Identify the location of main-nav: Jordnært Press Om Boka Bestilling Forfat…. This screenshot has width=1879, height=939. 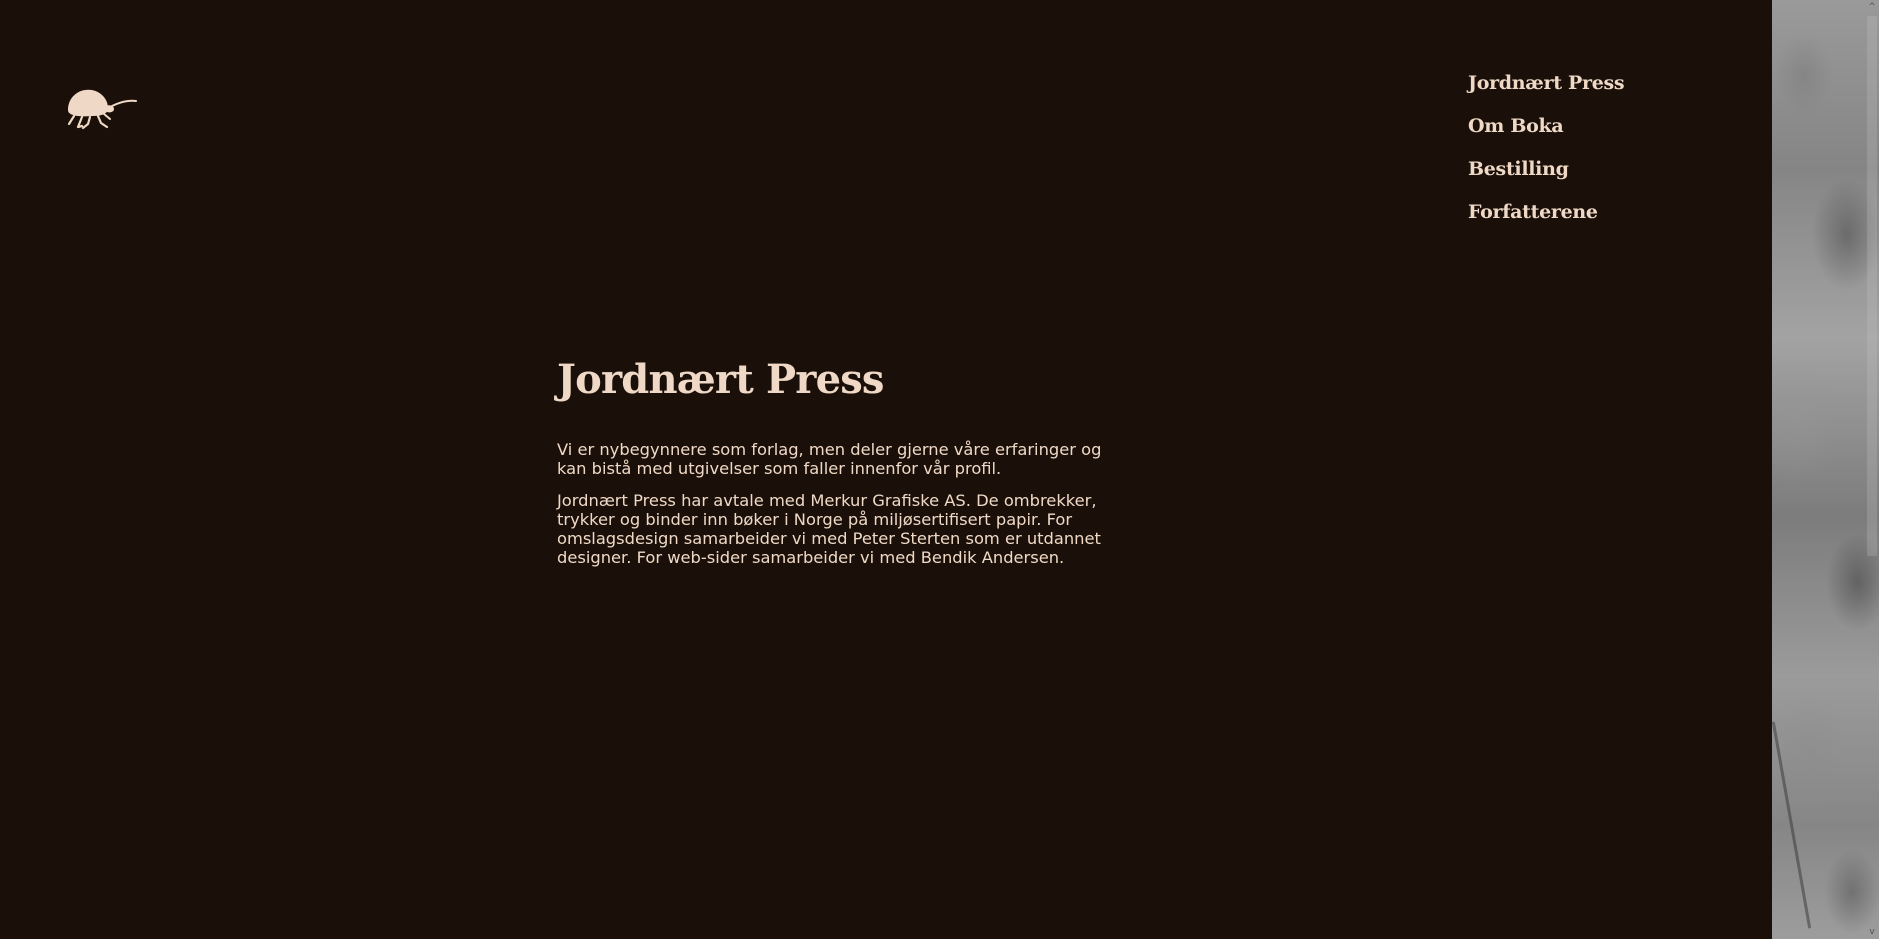
(1546, 148).